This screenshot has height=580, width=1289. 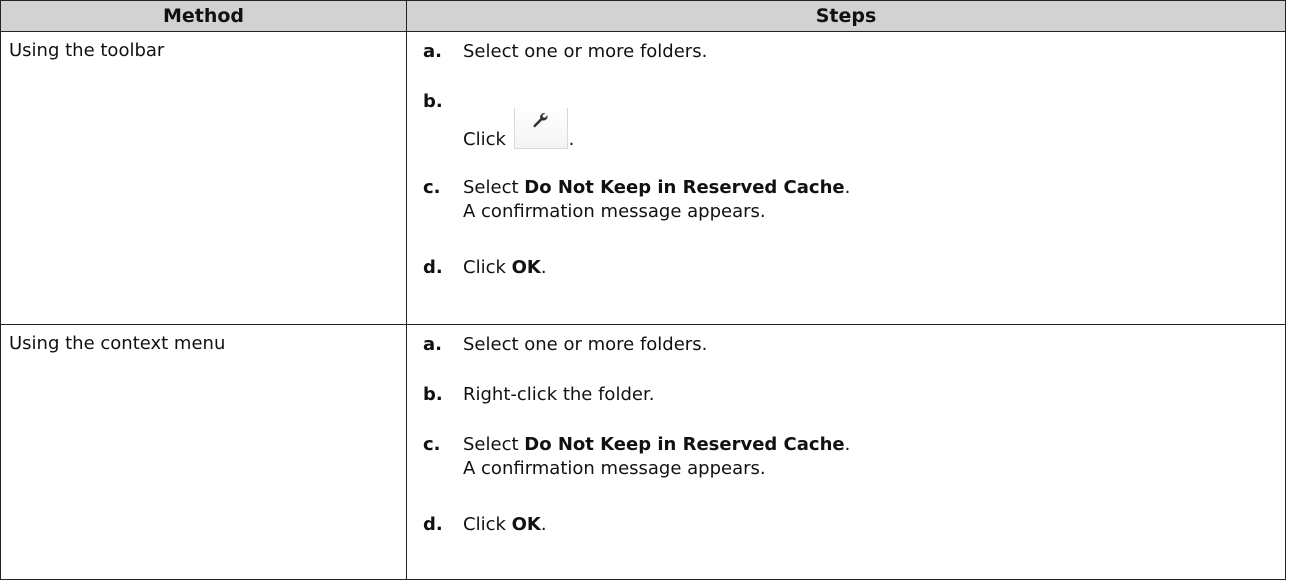 I want to click on table-header-row: Method Steps, so click(x=643, y=16).